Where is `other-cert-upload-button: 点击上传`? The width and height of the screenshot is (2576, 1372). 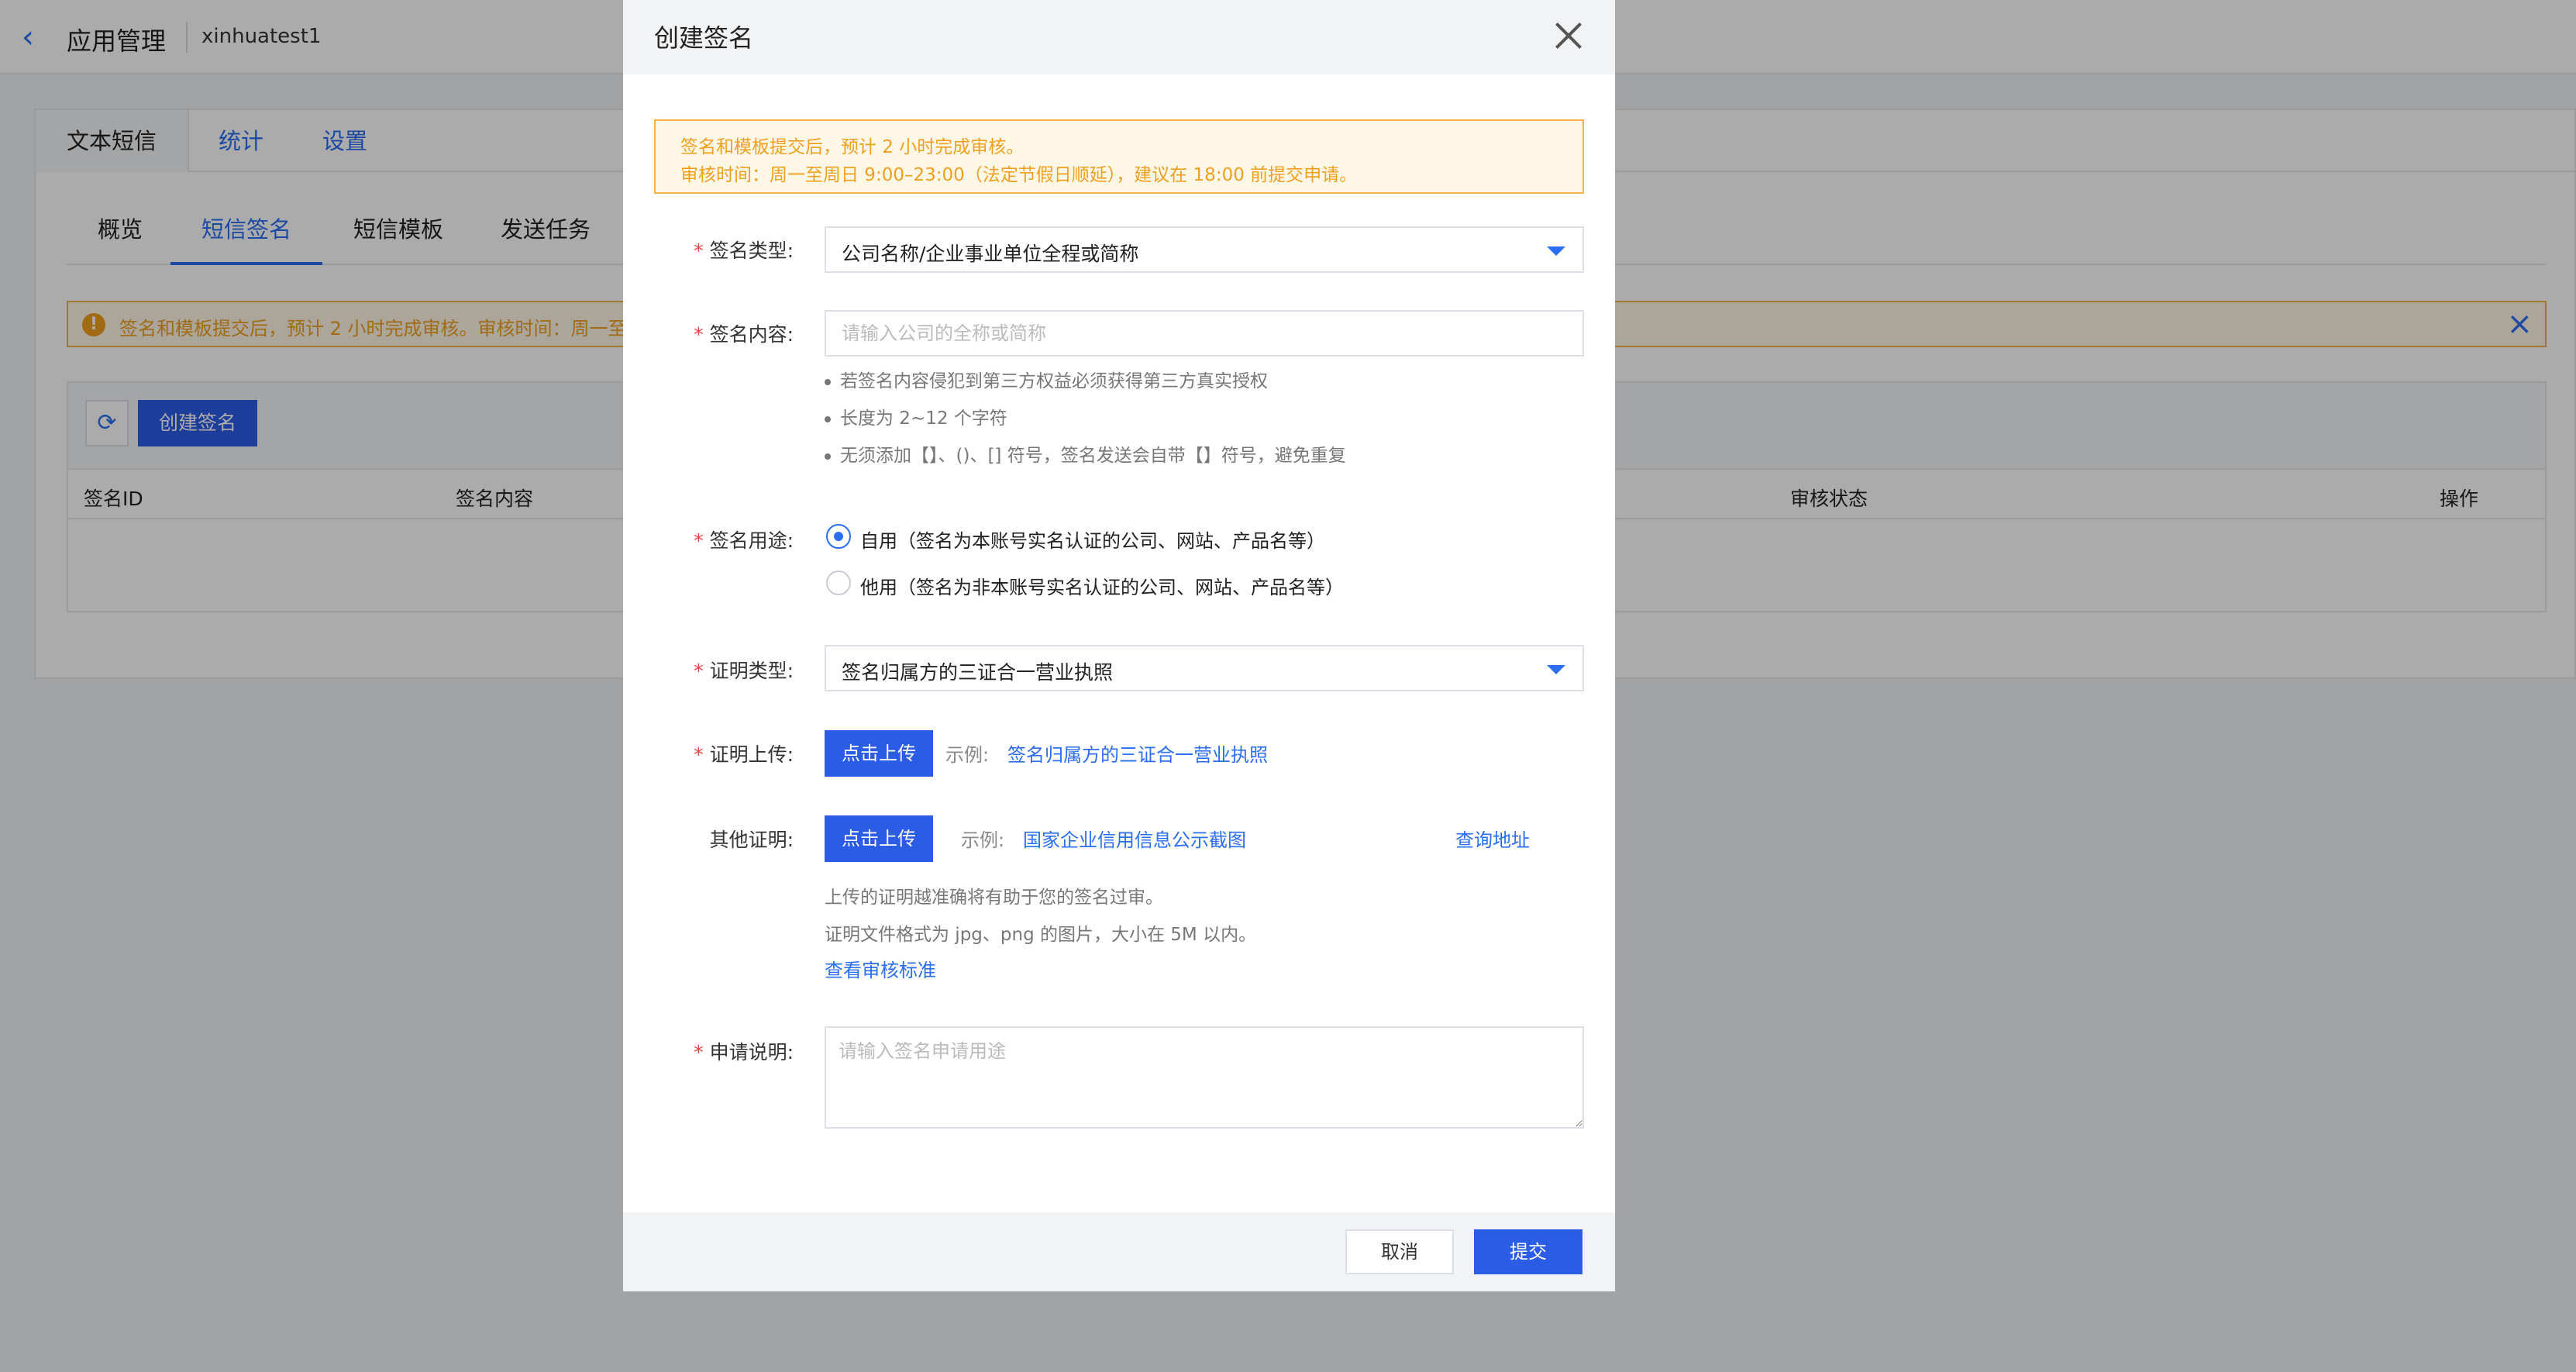
other-cert-upload-button: 点击上传 is located at coordinates (879, 839).